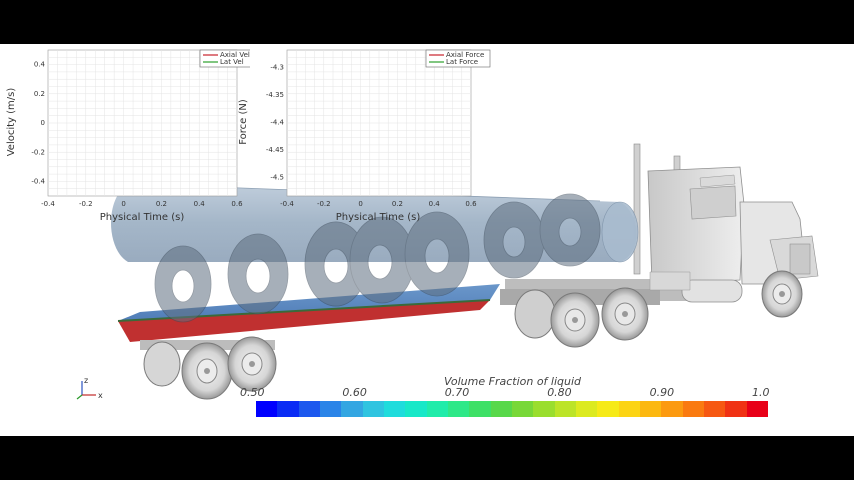  Describe the element at coordinates (462, 62) in the screenshot. I see `legend-lat-force: Lat Force` at that location.